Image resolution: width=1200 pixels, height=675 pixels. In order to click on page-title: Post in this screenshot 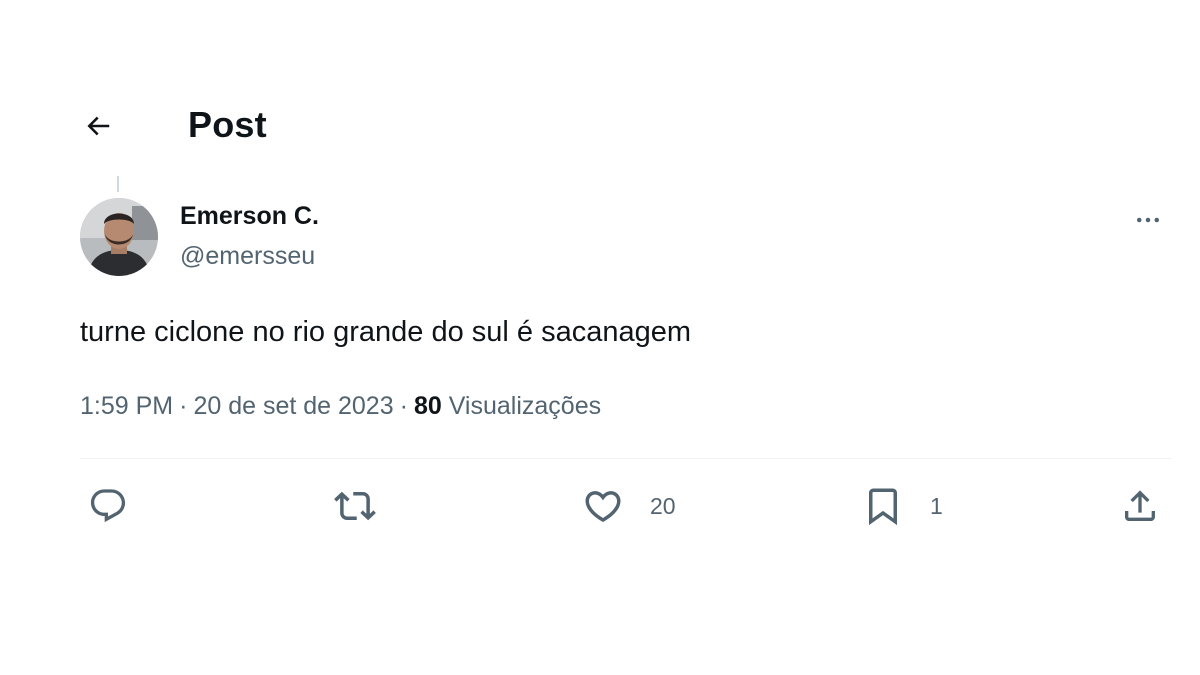, I will do `click(227, 124)`.